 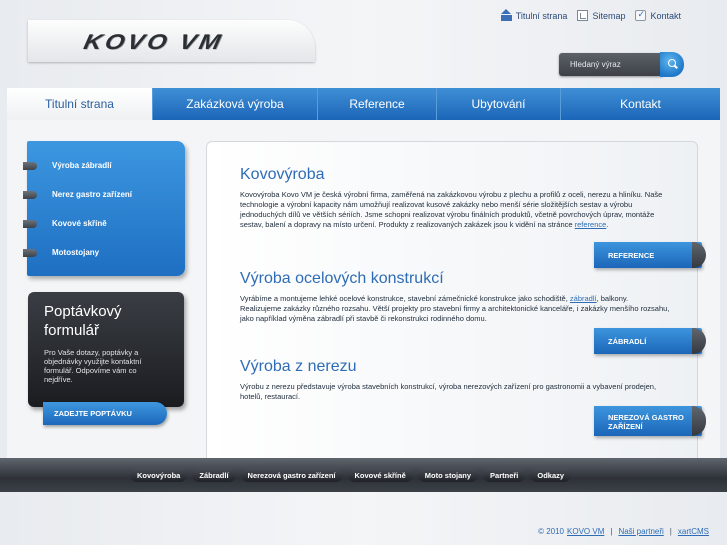 What do you see at coordinates (92, 194) in the screenshot?
I see `side-item-label: Nerez gastro zařízení` at bounding box center [92, 194].